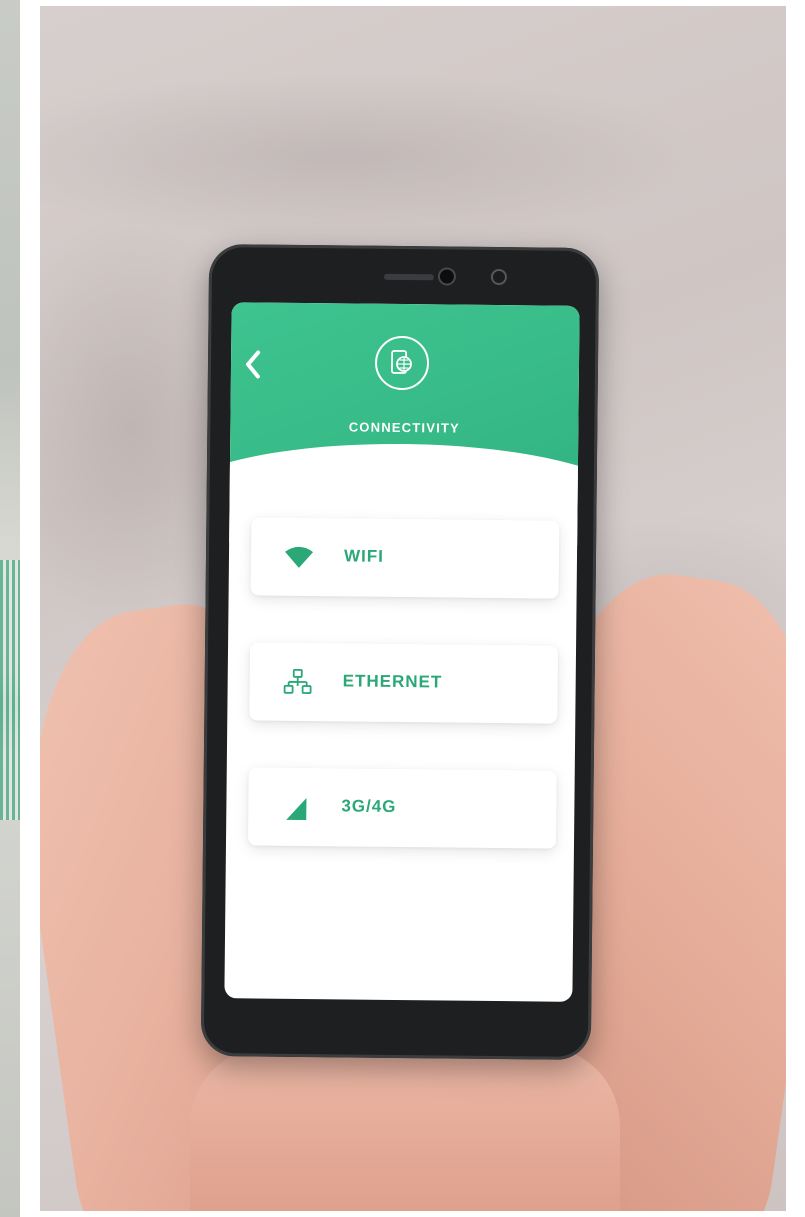 Image resolution: width=805 pixels, height=1217 pixels. I want to click on image-divider, so click(30, 608).